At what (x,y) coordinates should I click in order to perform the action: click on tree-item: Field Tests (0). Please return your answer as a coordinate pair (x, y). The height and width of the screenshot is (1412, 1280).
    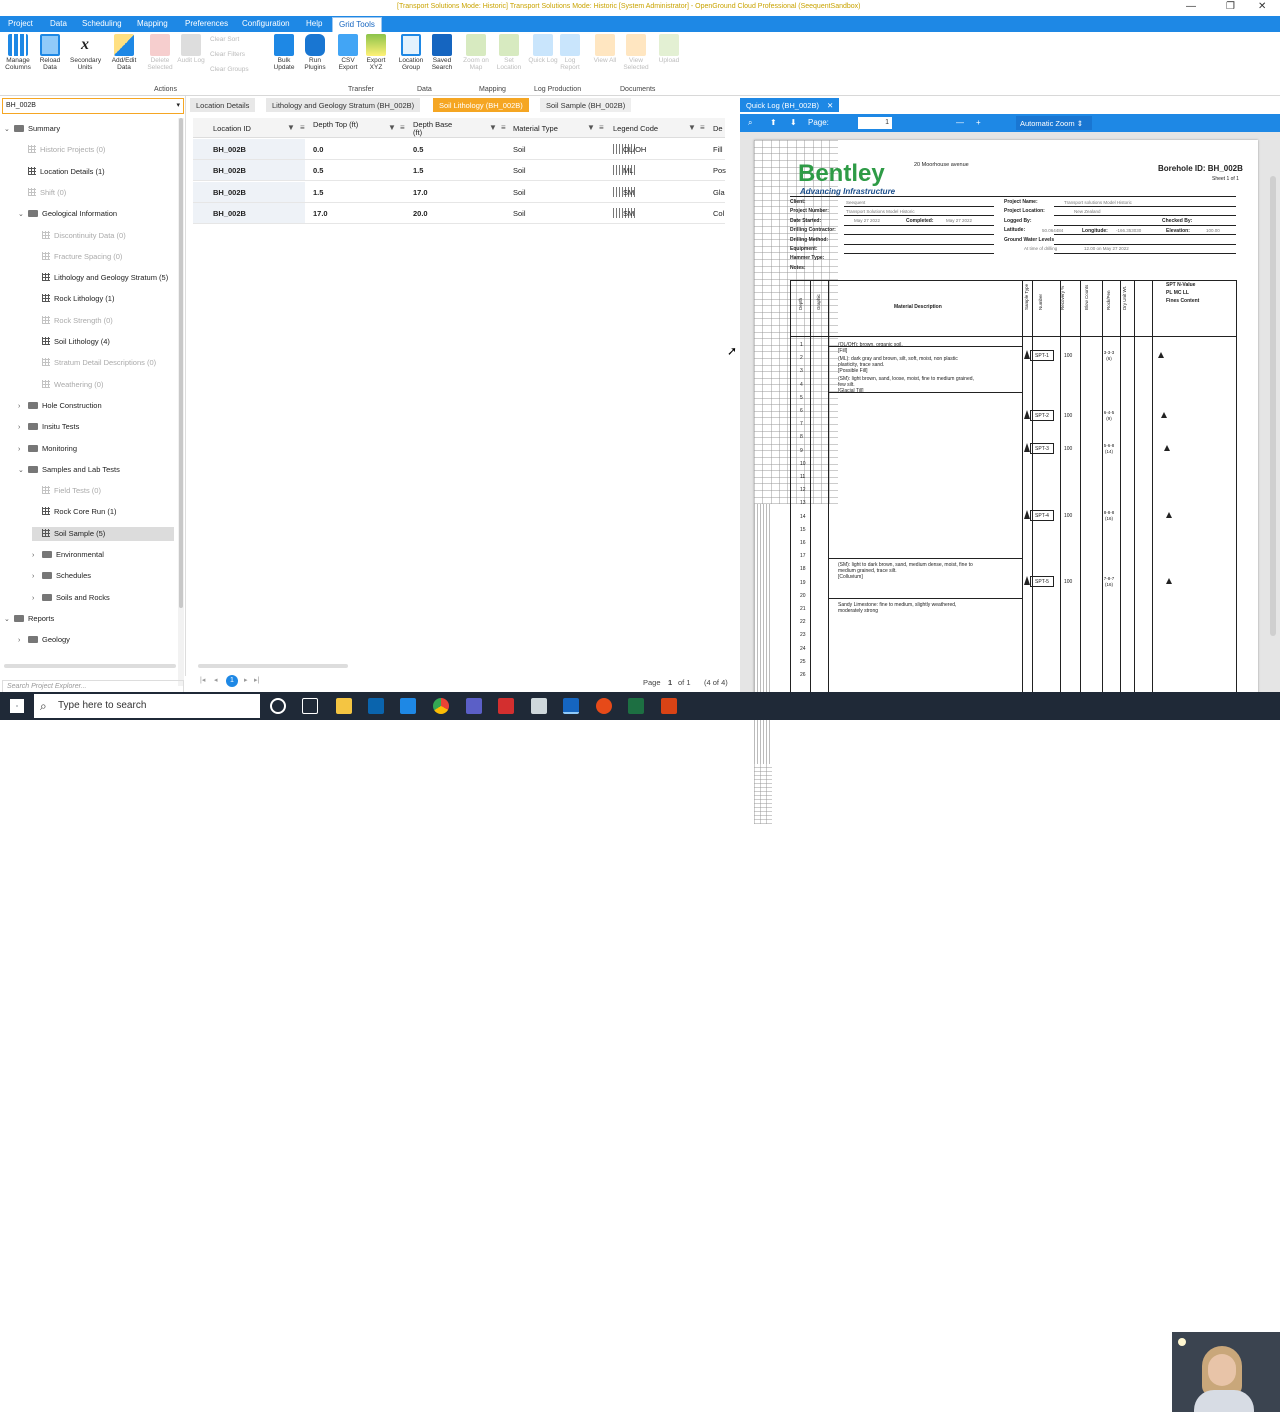
    Looking at the image, I should click on (66, 491).